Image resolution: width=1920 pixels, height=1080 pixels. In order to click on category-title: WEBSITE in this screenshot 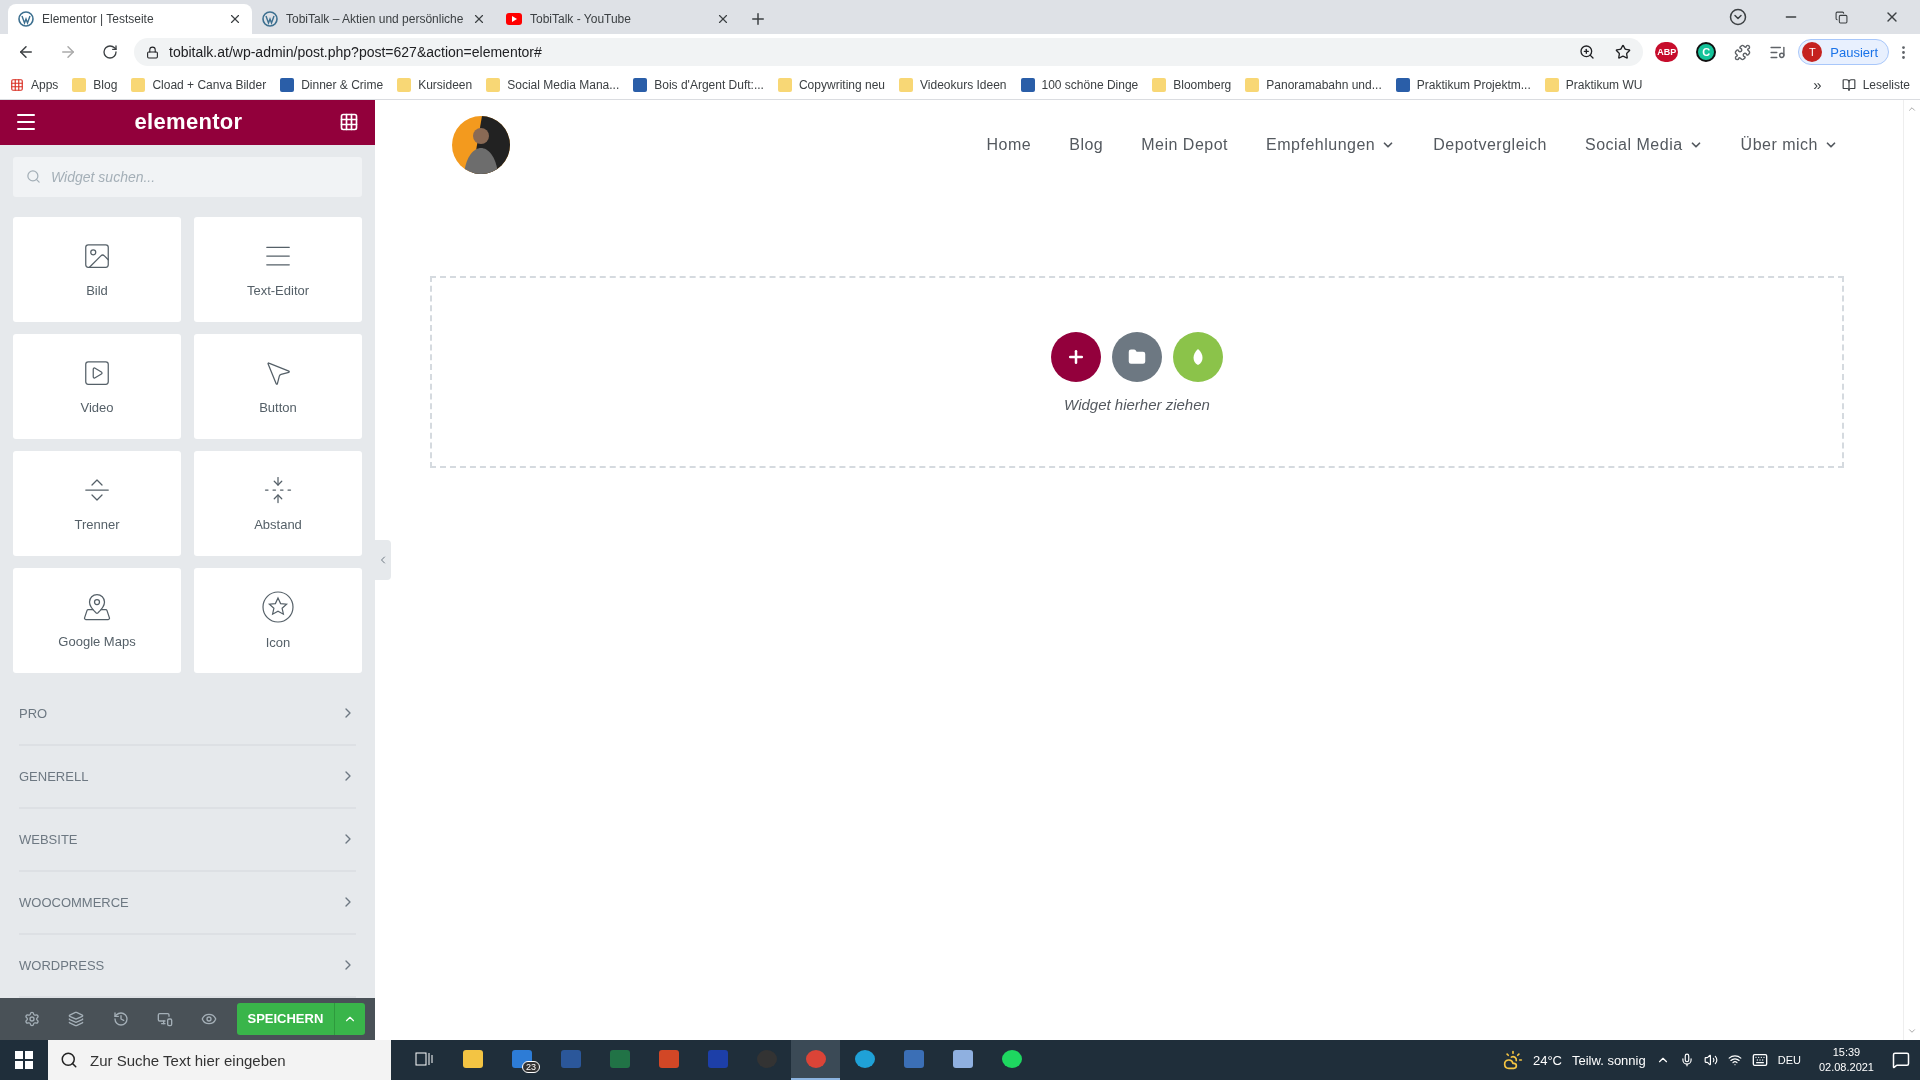, I will do `click(48, 839)`.